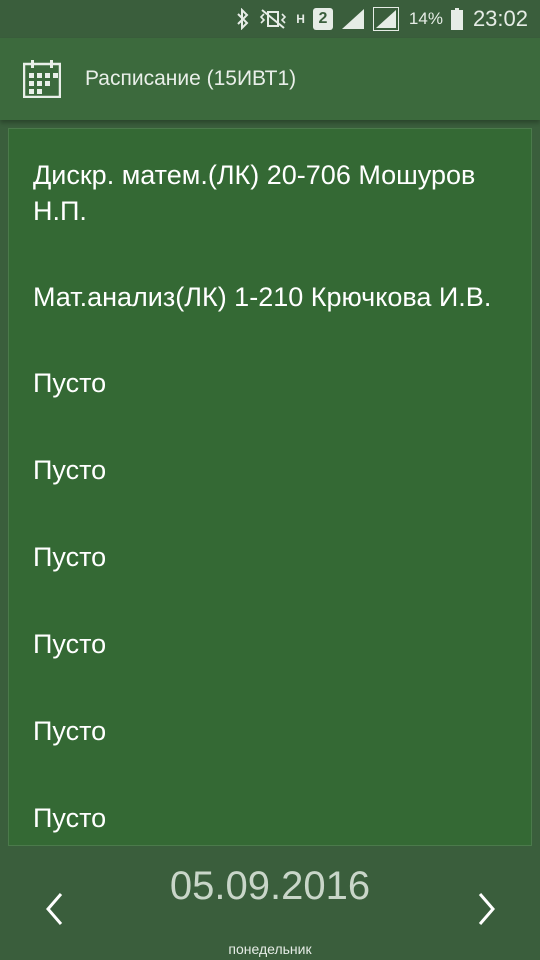  I want to click on page-title: Расписание (15ИВТ1), so click(191, 78).